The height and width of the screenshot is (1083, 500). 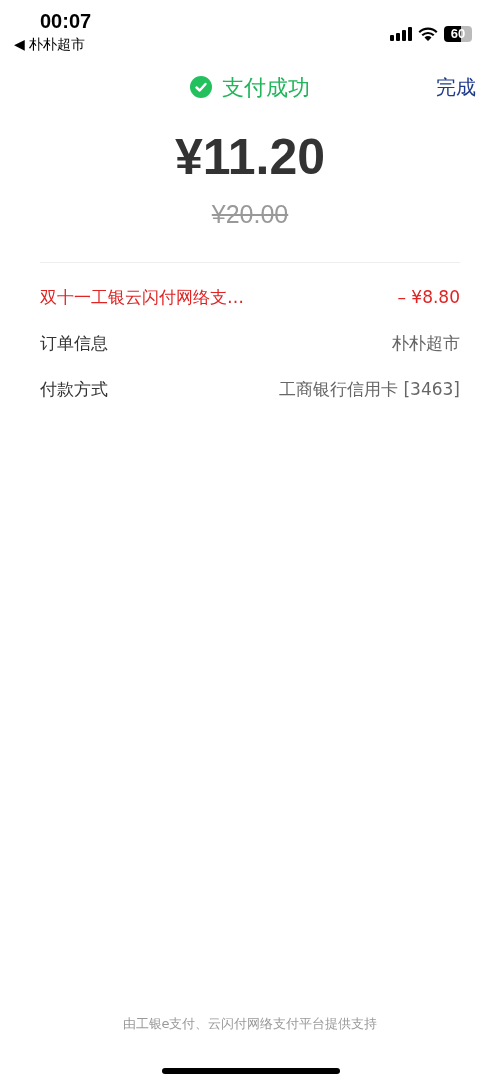 What do you see at coordinates (74, 390) in the screenshot?
I see `info-label: 付款方式` at bounding box center [74, 390].